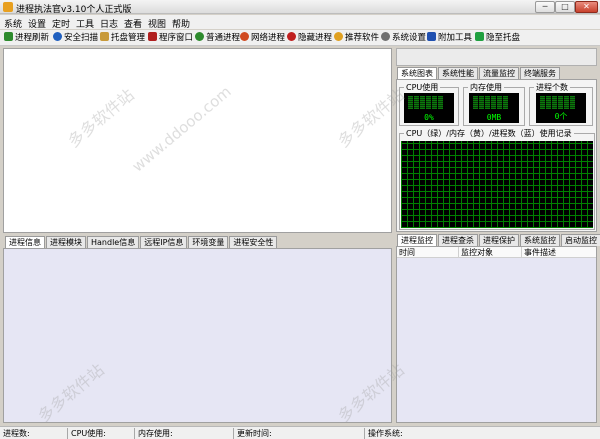 Image resolution: width=600 pixels, height=439 pixels. What do you see at coordinates (497, 38) in the screenshot?
I see `hide-to-tray-button: 隐至托盘` at bounding box center [497, 38].